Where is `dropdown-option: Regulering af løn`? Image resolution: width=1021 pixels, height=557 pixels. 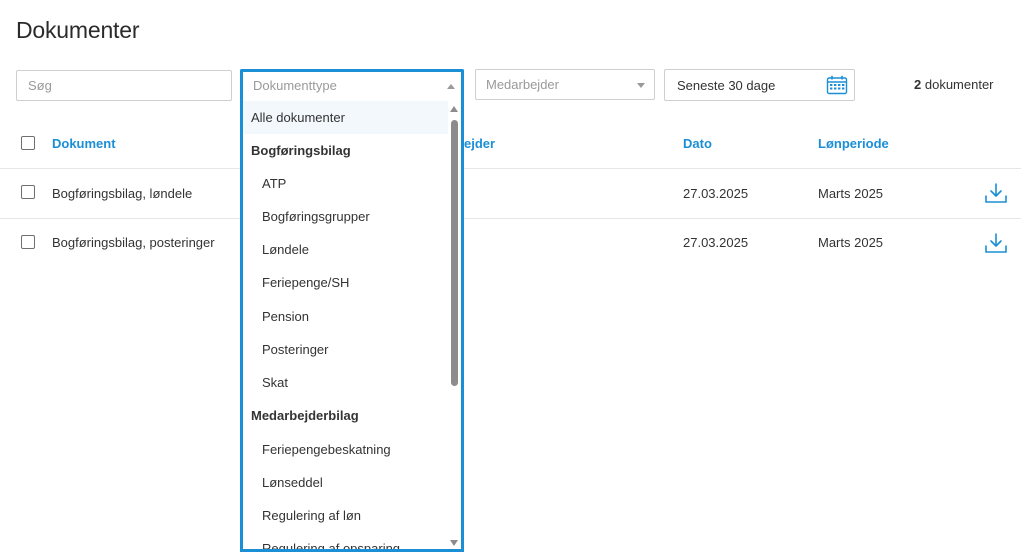 dropdown-option: Regulering af løn is located at coordinates (347, 515).